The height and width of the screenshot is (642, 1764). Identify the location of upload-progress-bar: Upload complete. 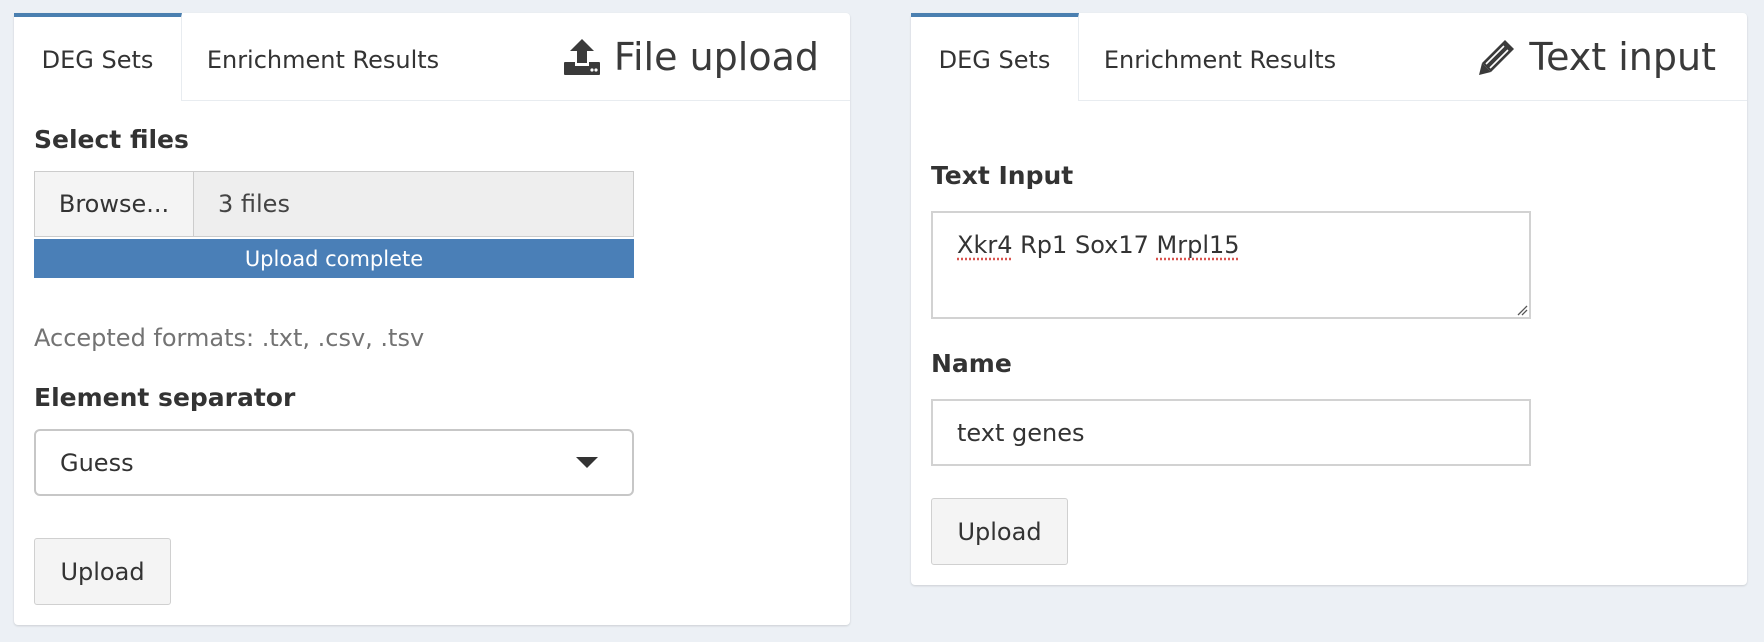
(334, 258).